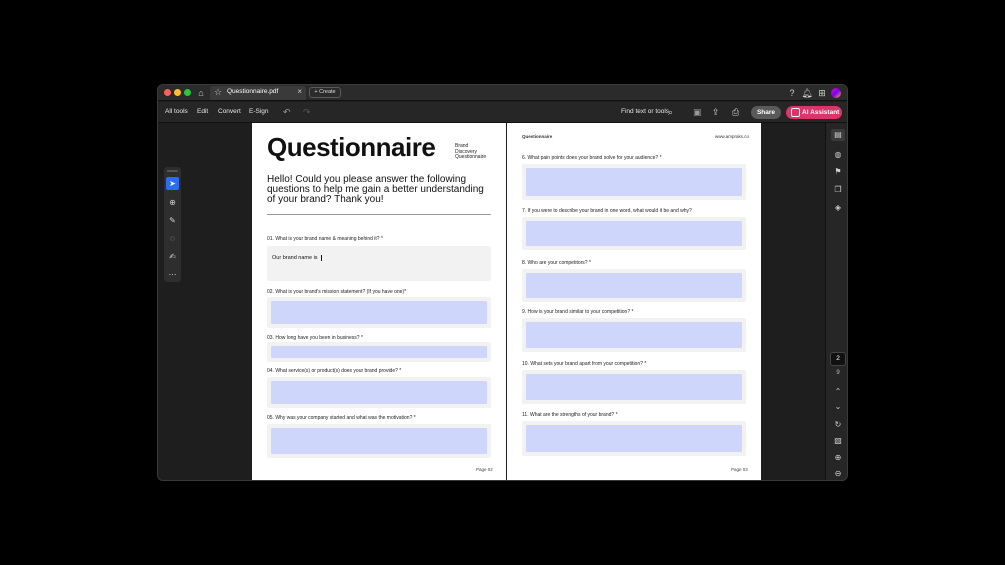  Describe the element at coordinates (838, 172) in the screenshot. I see `bookmark-icon: ⚑` at that location.